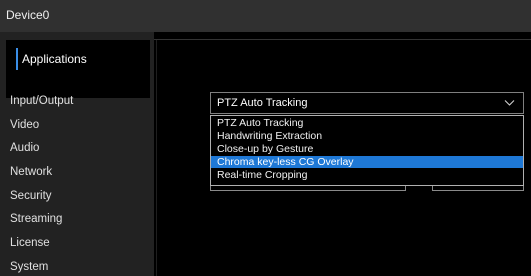  What do you see at coordinates (367, 175) in the screenshot?
I see `dropdown-option-real-time-cropping: Real-time Cropping` at bounding box center [367, 175].